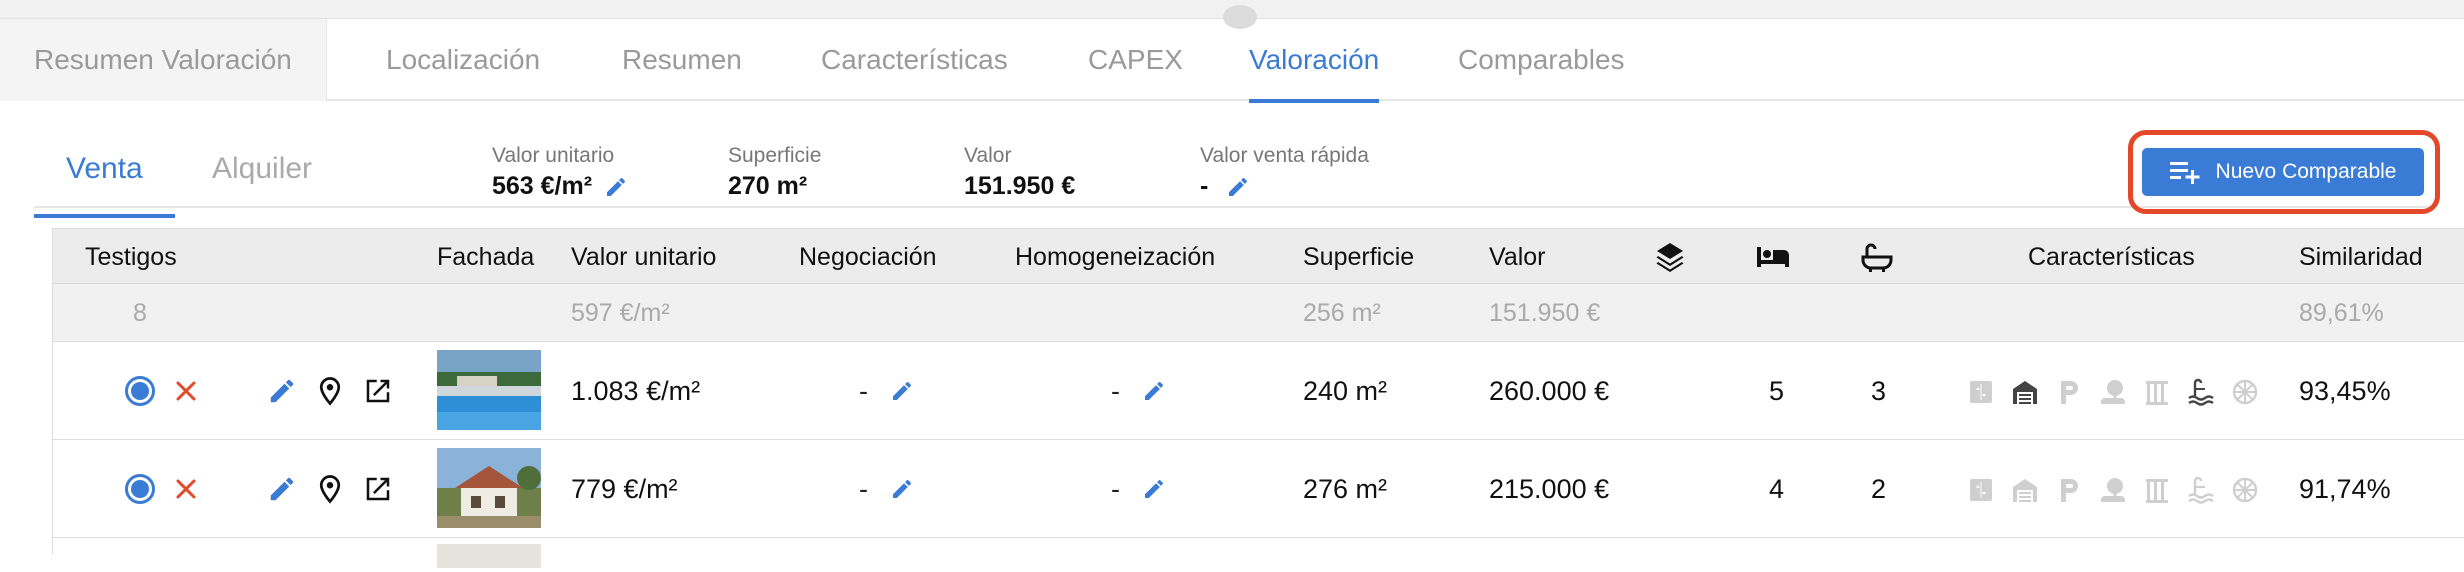  What do you see at coordinates (1549, 391) in the screenshot?
I see `cell-valor: 260.000 €` at bounding box center [1549, 391].